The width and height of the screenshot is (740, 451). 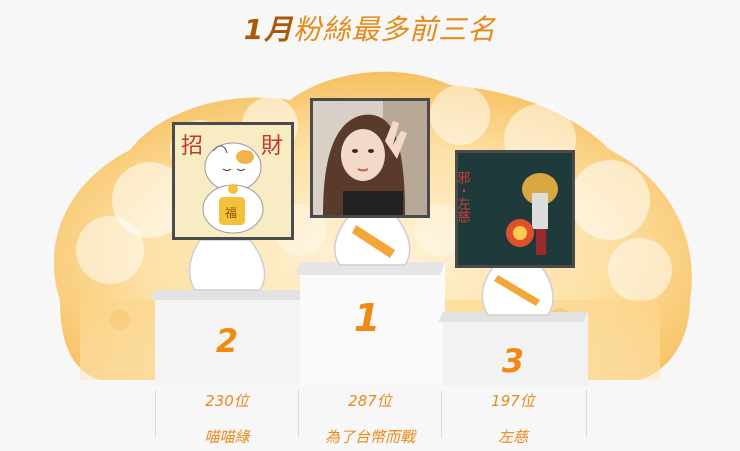 I want to click on badge-mid-text: 福, so click(x=231, y=212).